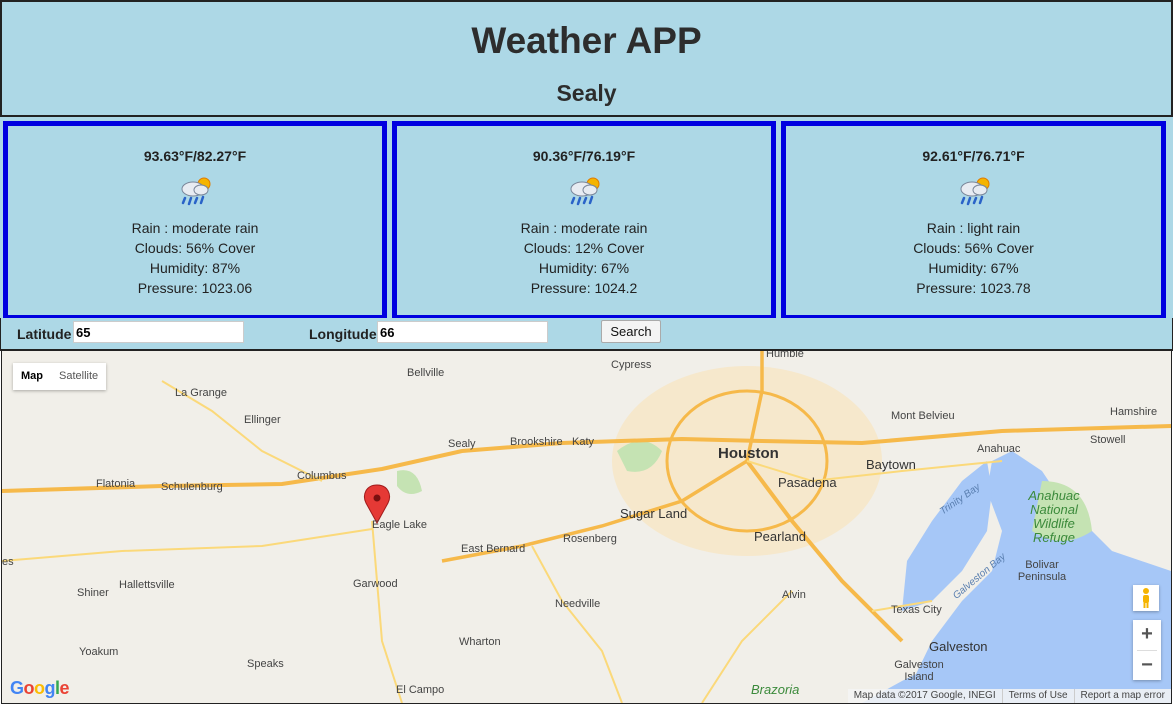  I want to click on zoom-in-button: +, so click(1147, 634).